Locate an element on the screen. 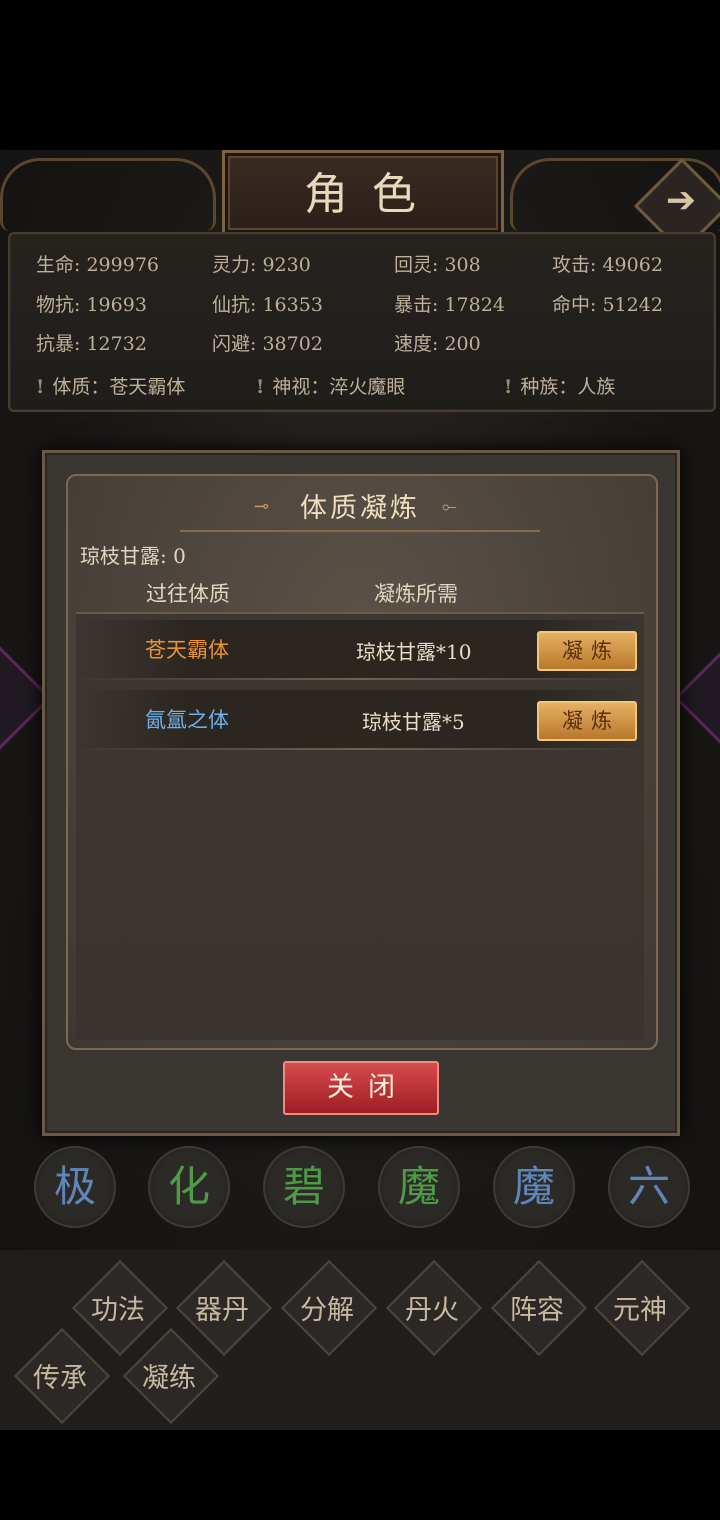 Image resolution: width=720 pixels, height=1520 pixels. trait-race: ! 种族：人族 is located at coordinates (559, 385).